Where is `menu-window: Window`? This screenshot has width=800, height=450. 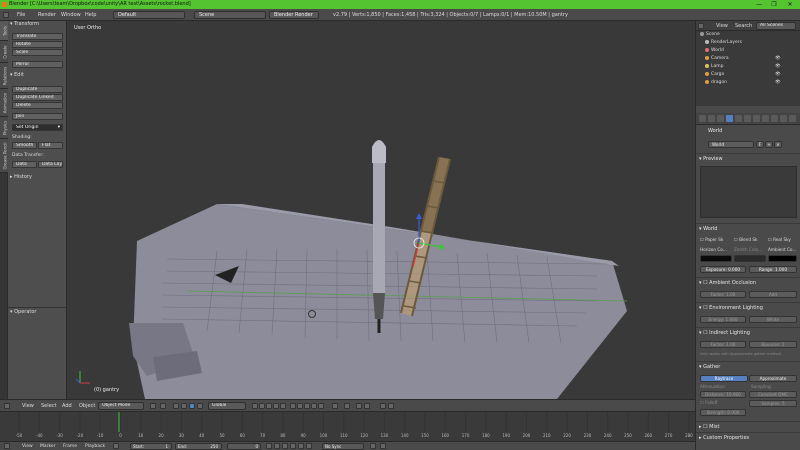
menu-window: Window is located at coordinates (71, 14).